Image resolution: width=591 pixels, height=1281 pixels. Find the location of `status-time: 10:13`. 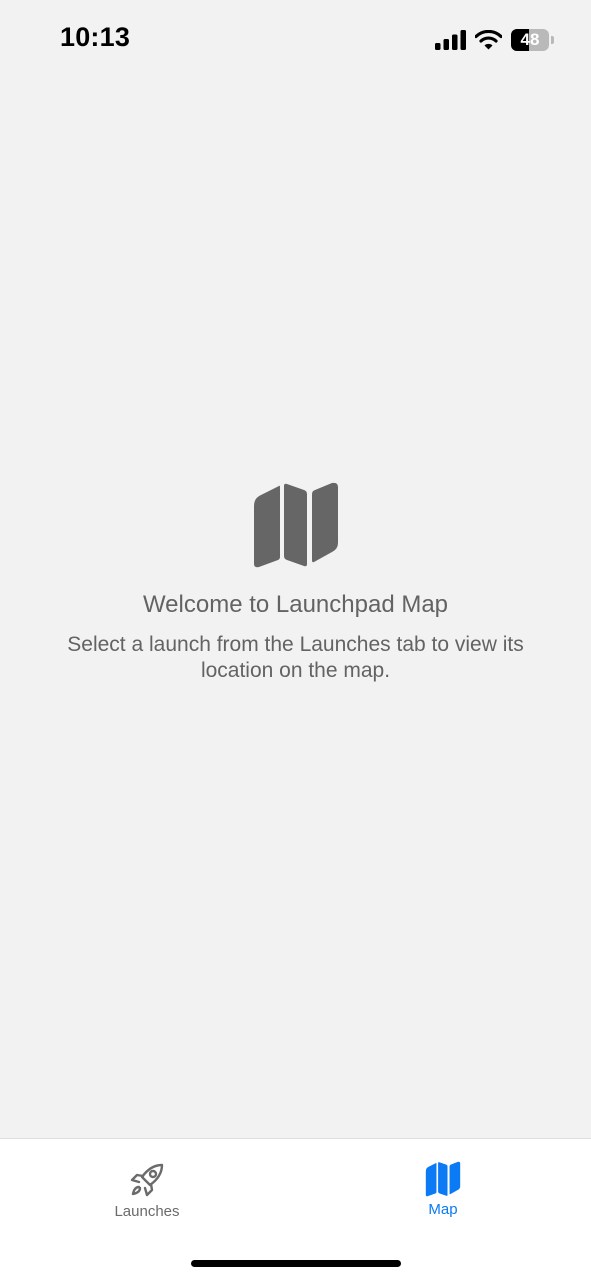

status-time: 10:13 is located at coordinates (95, 37).